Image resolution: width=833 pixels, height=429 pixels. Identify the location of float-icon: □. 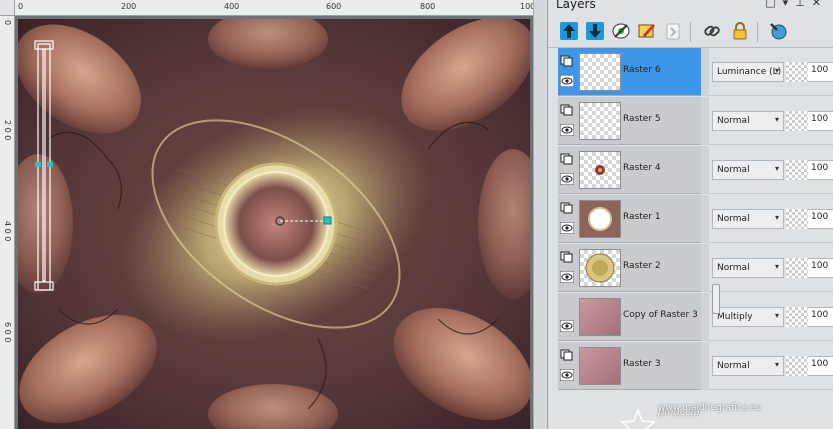
(773, 4).